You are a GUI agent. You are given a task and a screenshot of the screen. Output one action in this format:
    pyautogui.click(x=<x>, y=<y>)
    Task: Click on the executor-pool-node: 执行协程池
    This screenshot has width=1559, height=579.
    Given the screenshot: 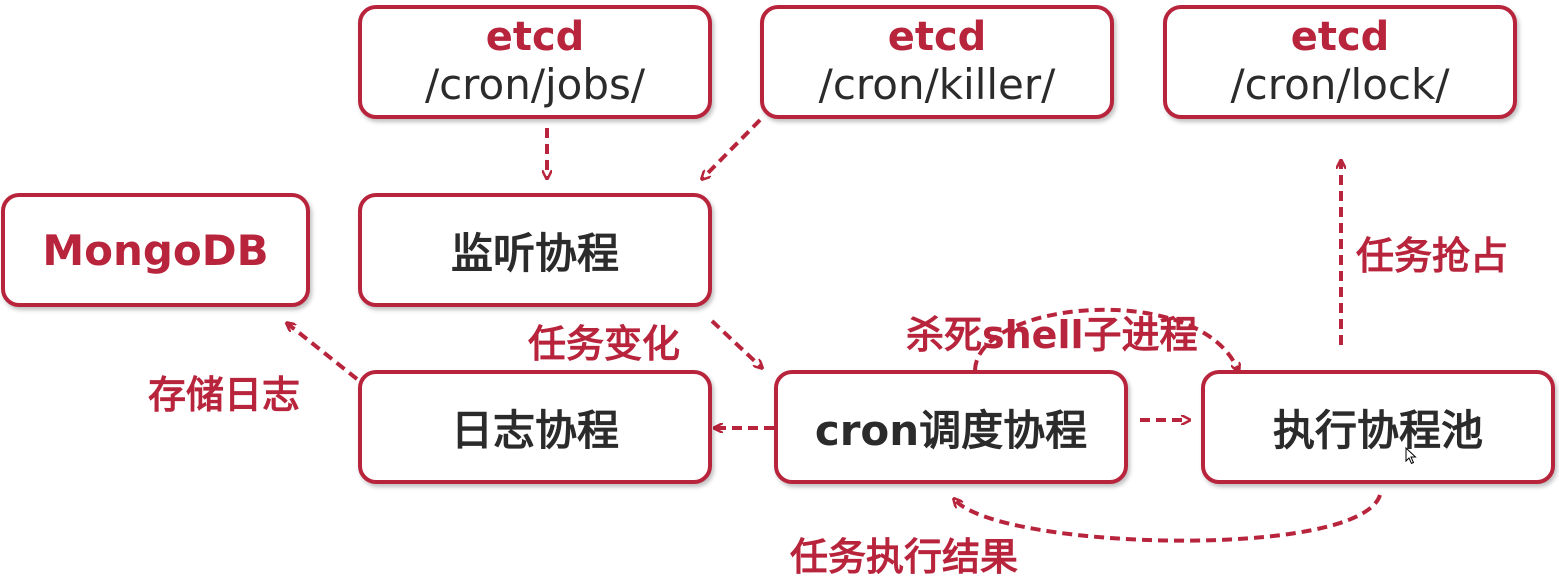 What is the action you would take?
    pyautogui.click(x=1378, y=427)
    